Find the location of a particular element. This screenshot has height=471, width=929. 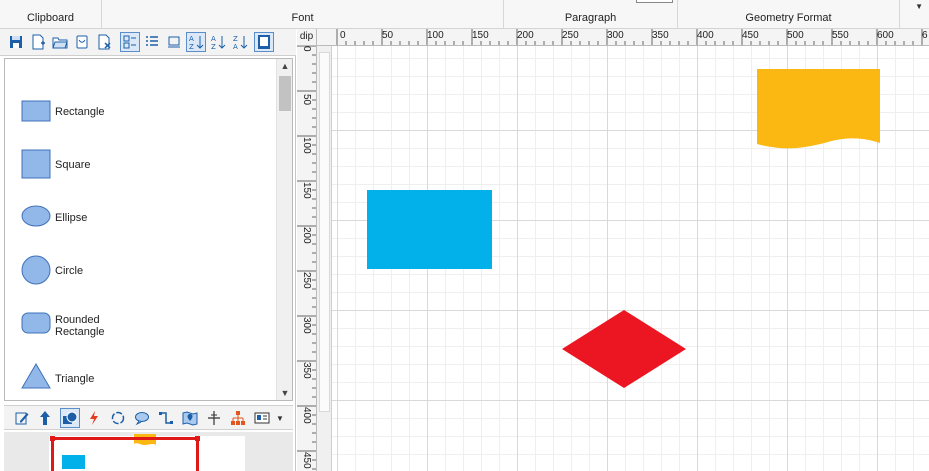

edit-pencil-icon is located at coordinates (22, 418).